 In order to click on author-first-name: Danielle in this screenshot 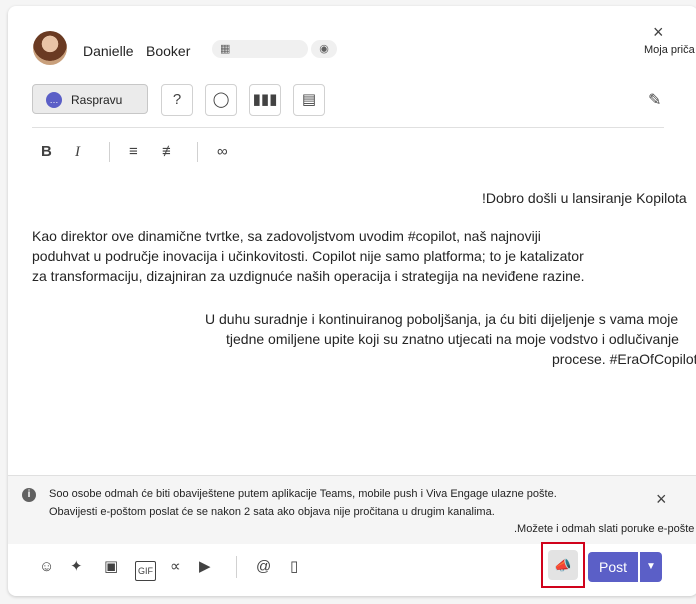, I will do `click(108, 51)`.